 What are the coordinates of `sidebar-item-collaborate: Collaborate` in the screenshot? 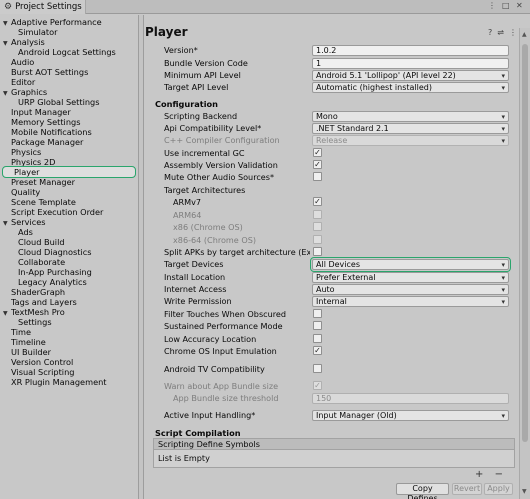 It's located at (32, 262).